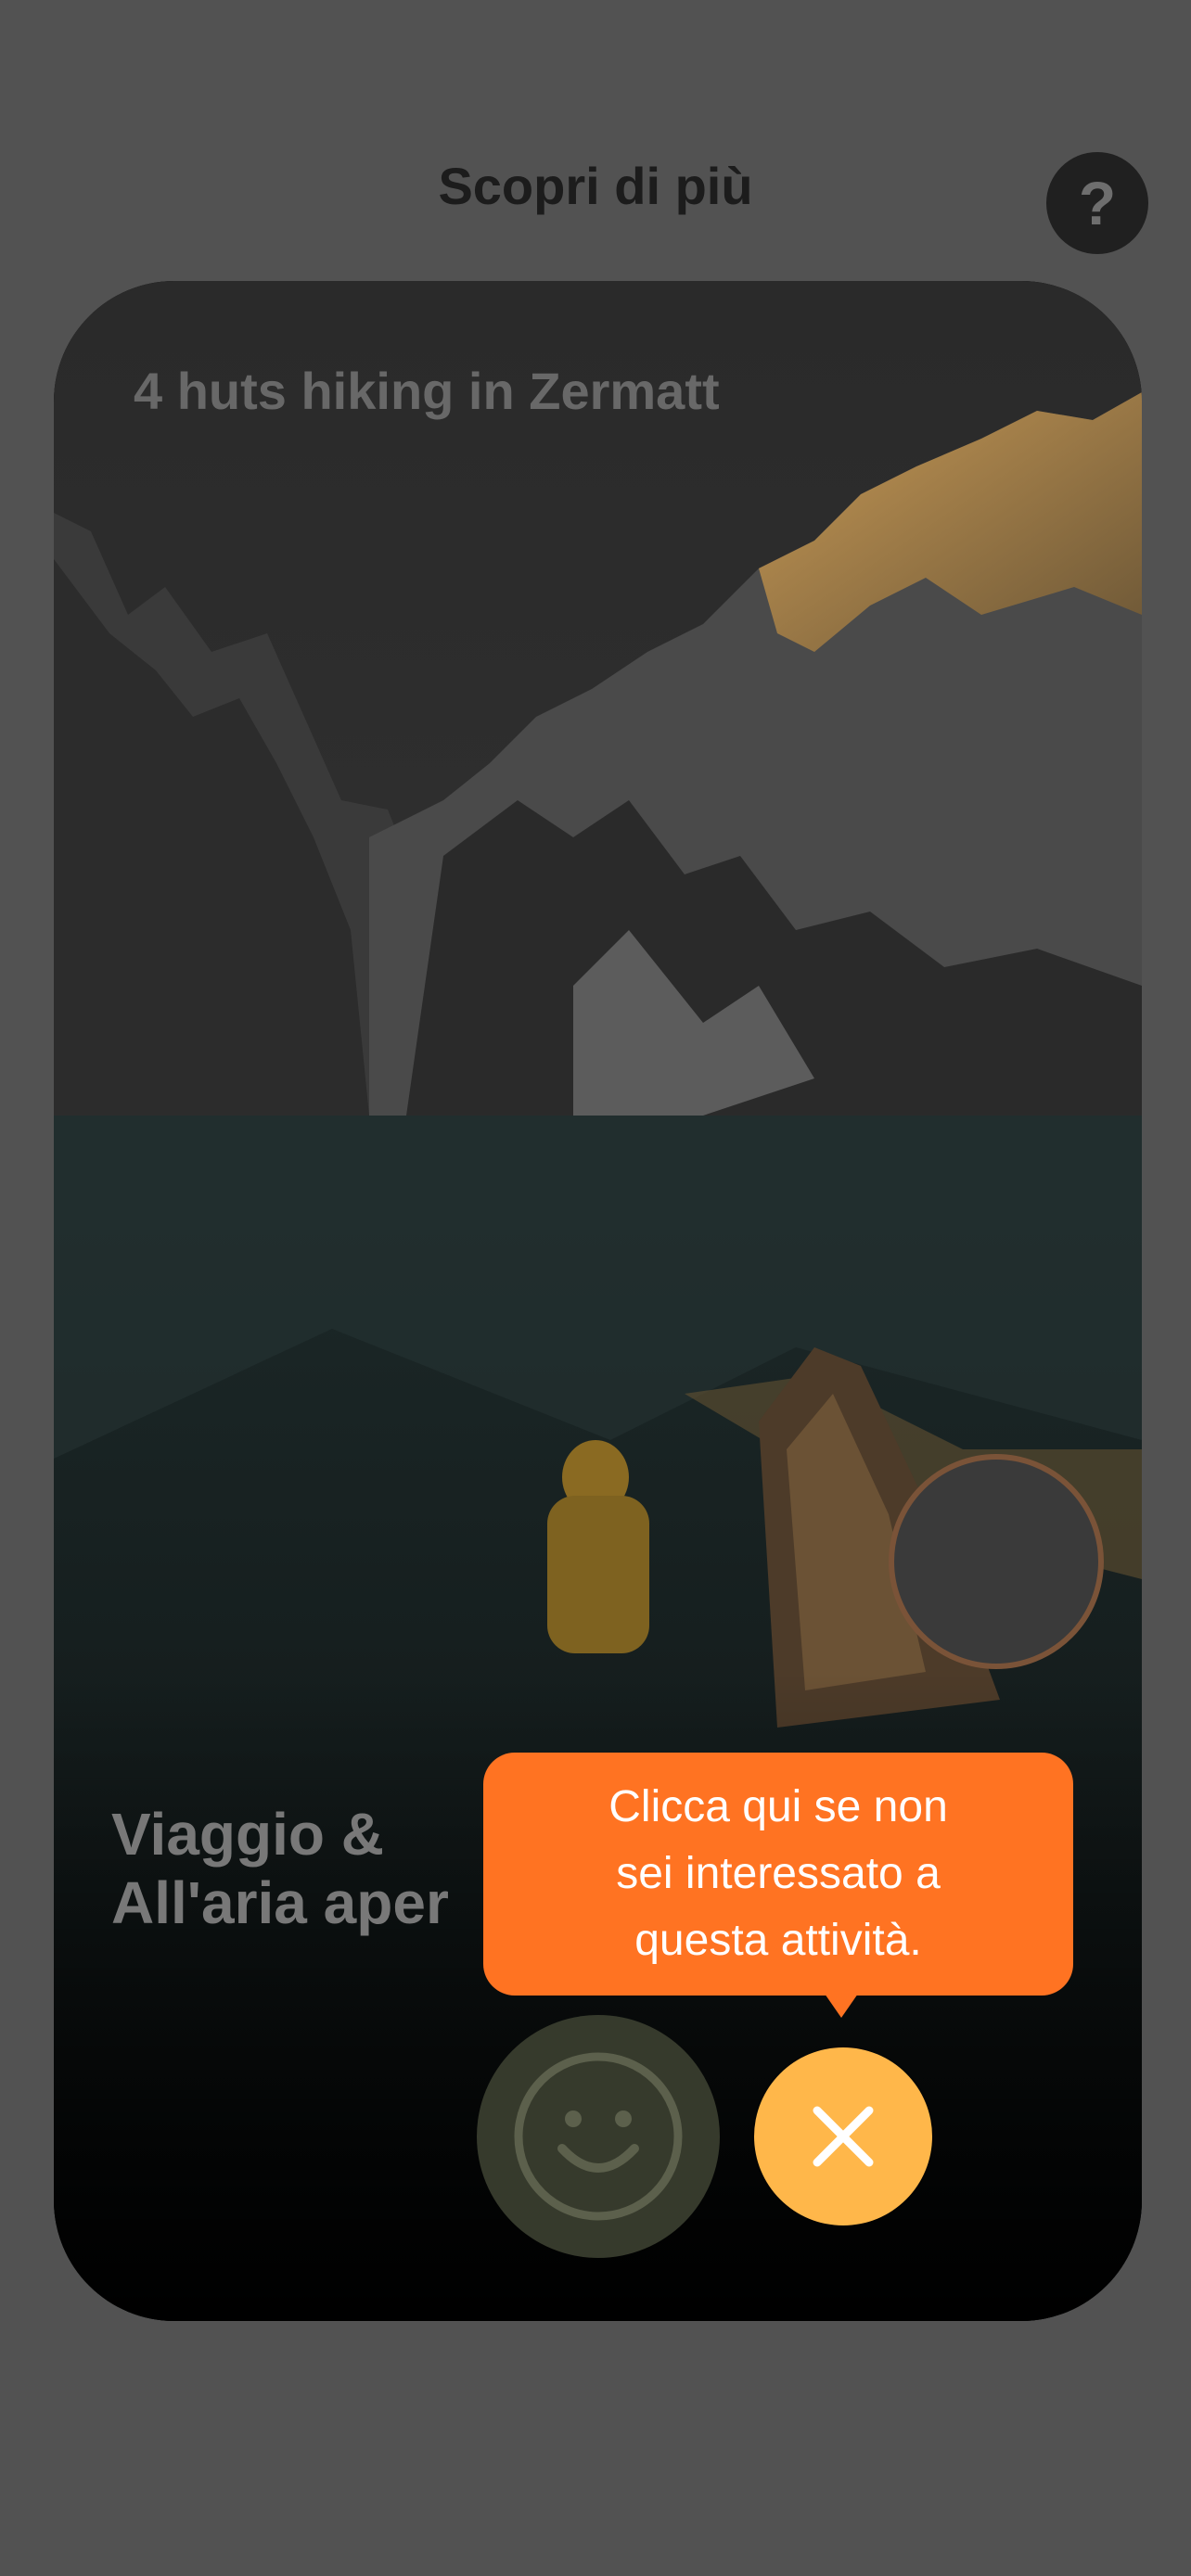 This screenshot has width=1191, height=2576. Describe the element at coordinates (778, 1806) in the screenshot. I see `tooltip-text-line1: Clicca qui se non` at that location.